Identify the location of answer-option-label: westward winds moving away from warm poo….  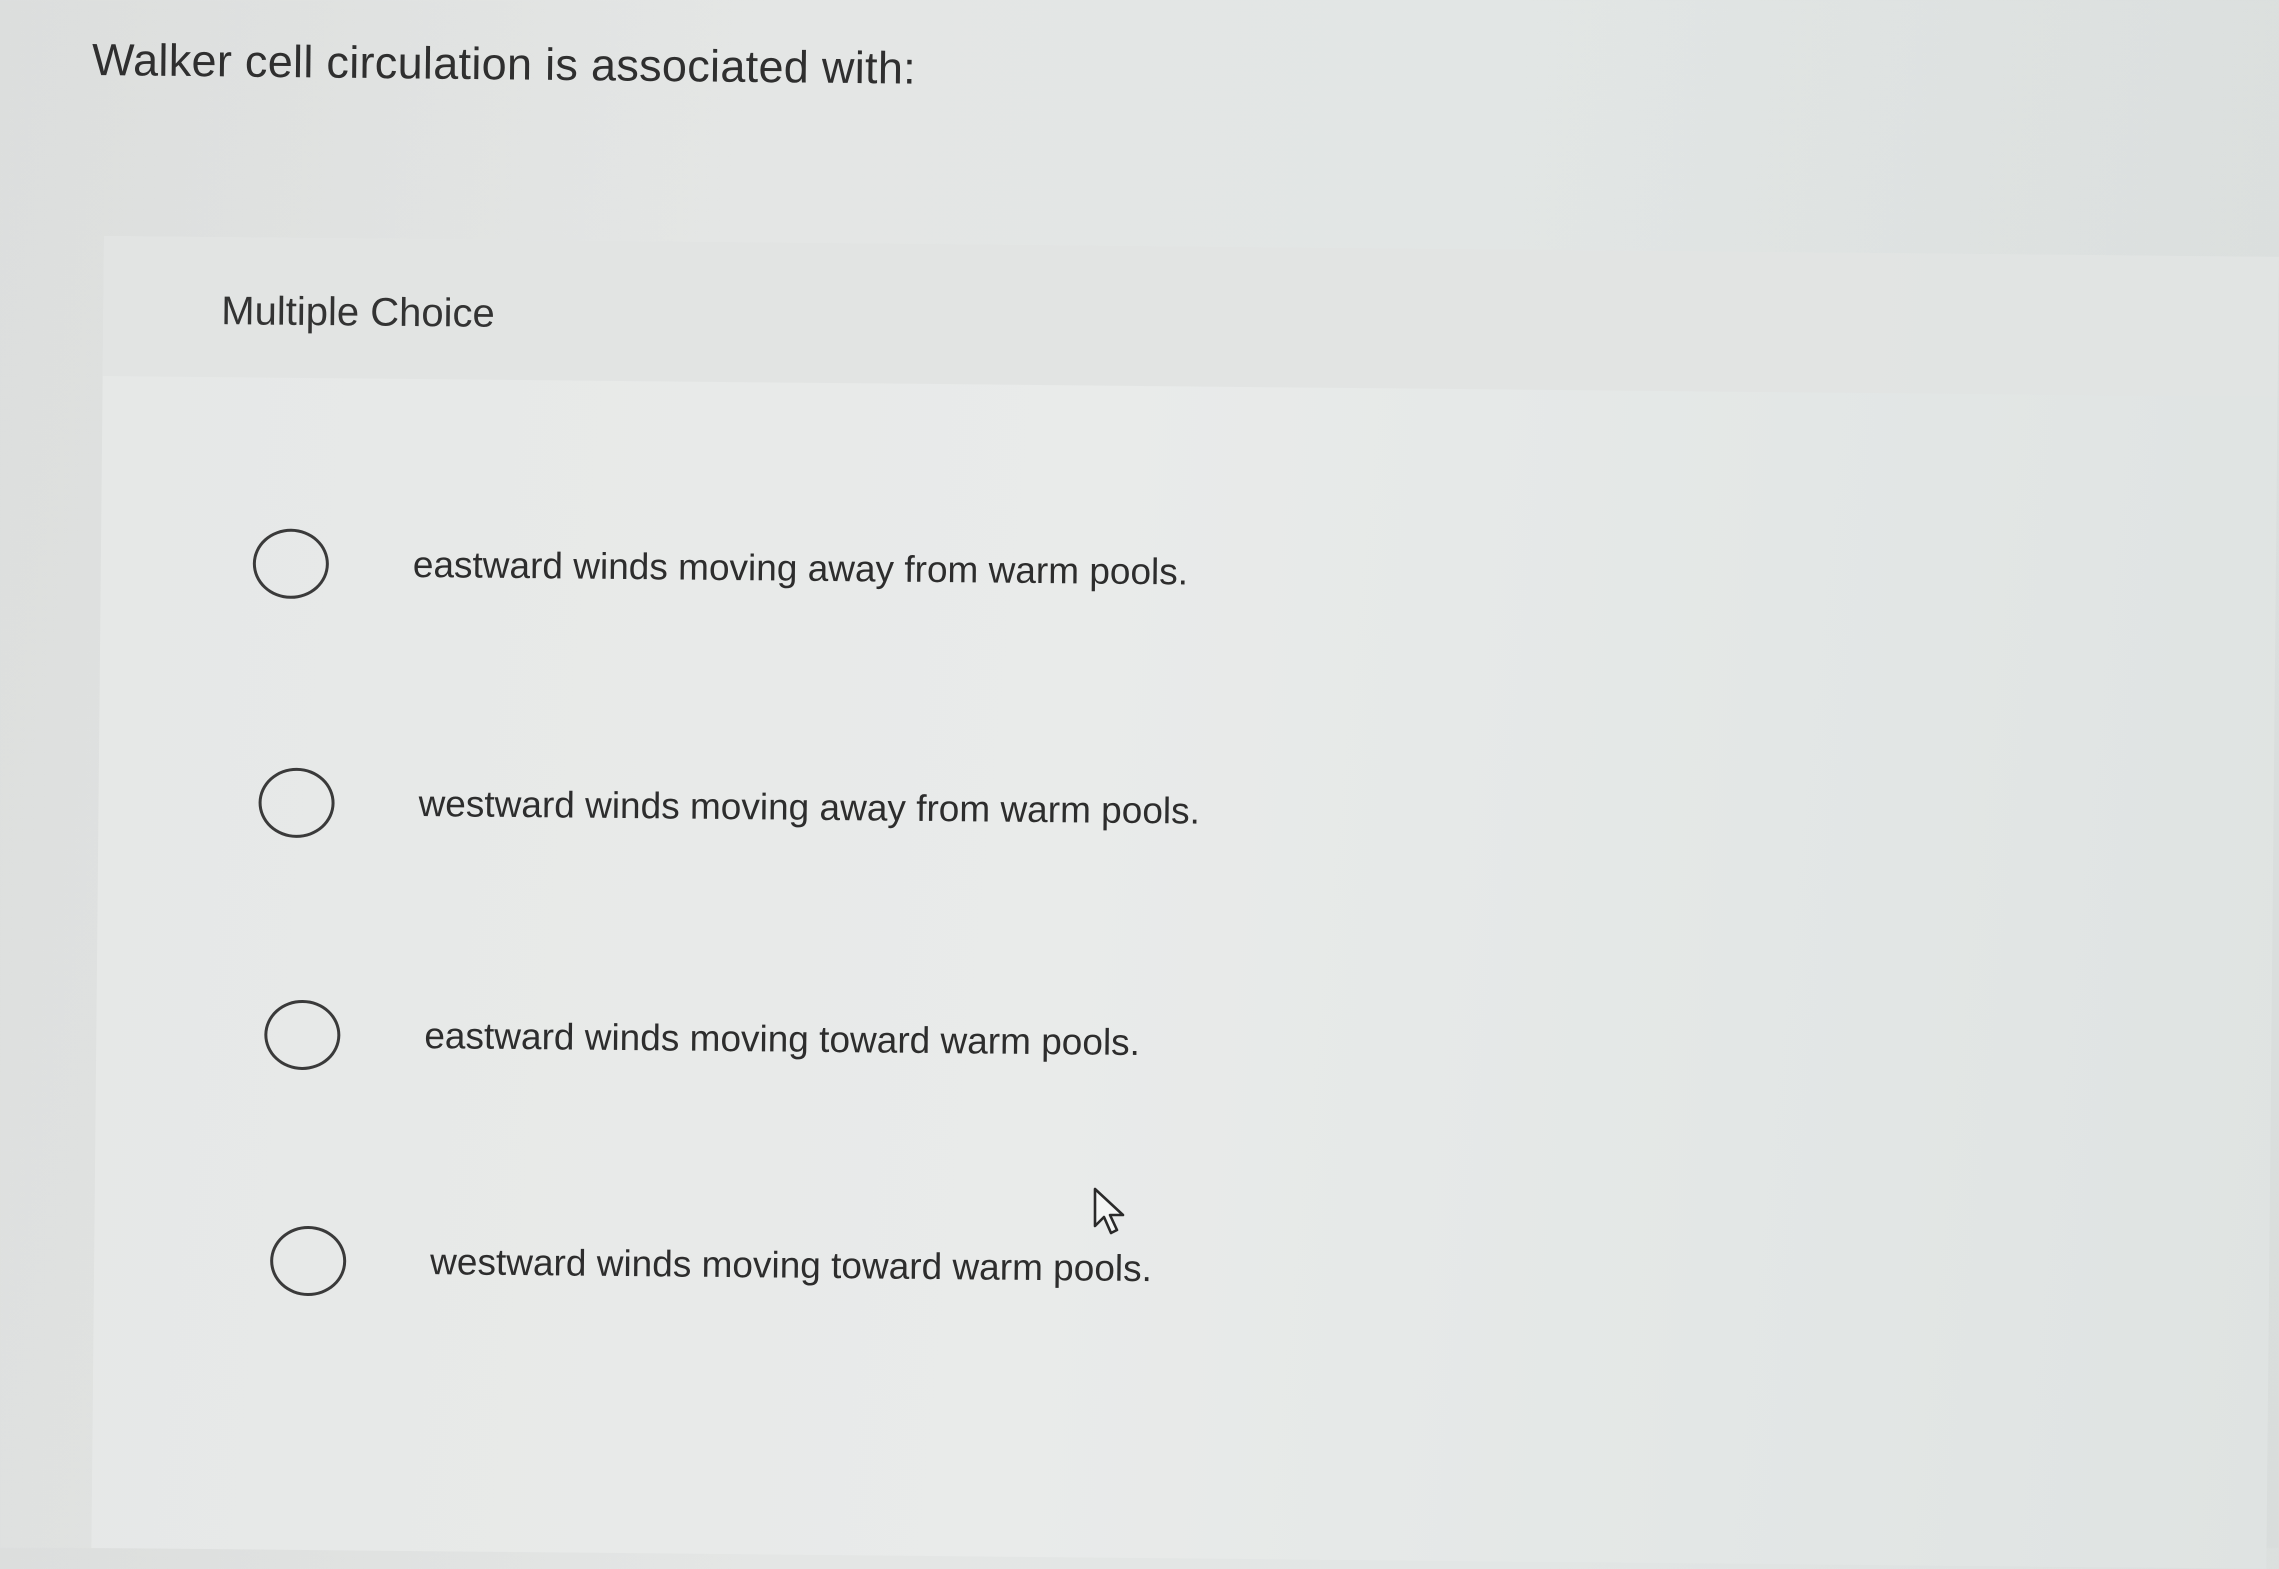
(809, 807).